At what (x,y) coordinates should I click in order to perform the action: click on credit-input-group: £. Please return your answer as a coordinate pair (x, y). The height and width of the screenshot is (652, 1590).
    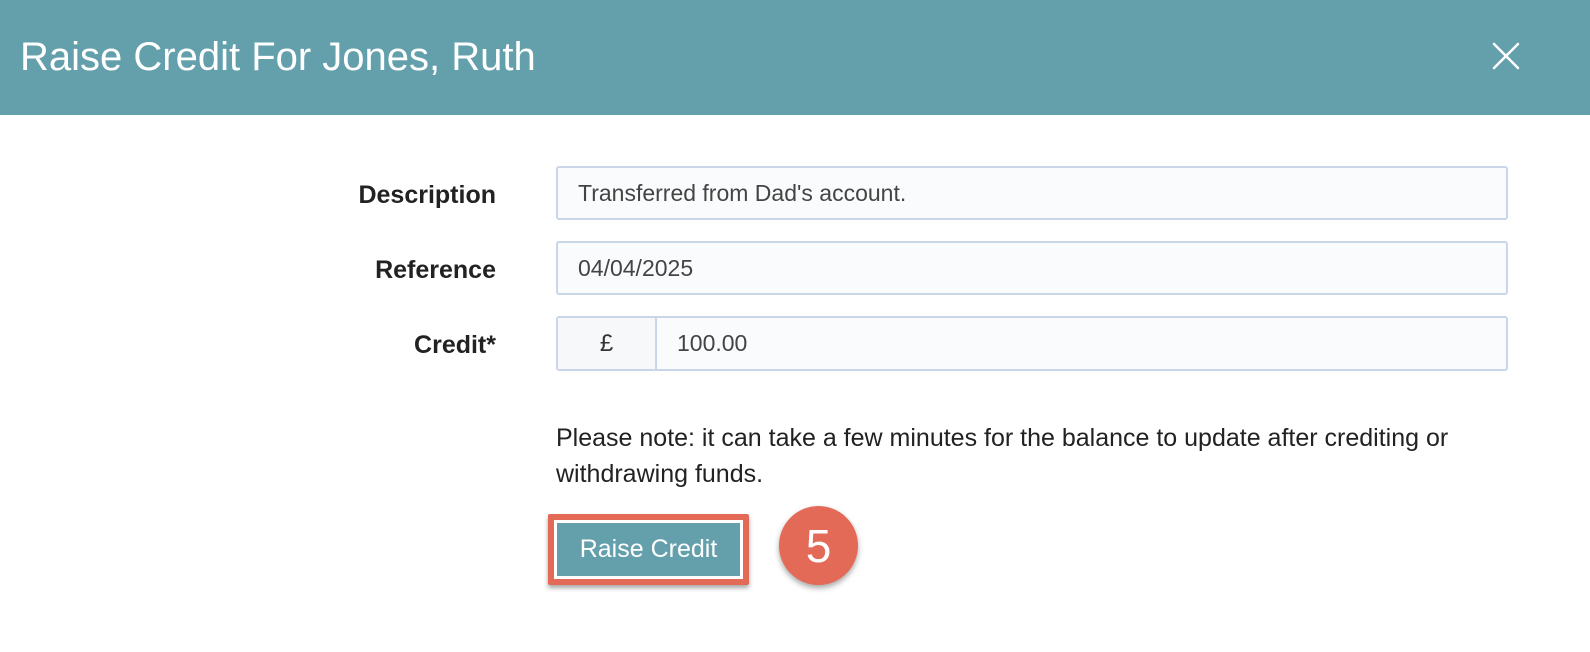
    Looking at the image, I should click on (1032, 343).